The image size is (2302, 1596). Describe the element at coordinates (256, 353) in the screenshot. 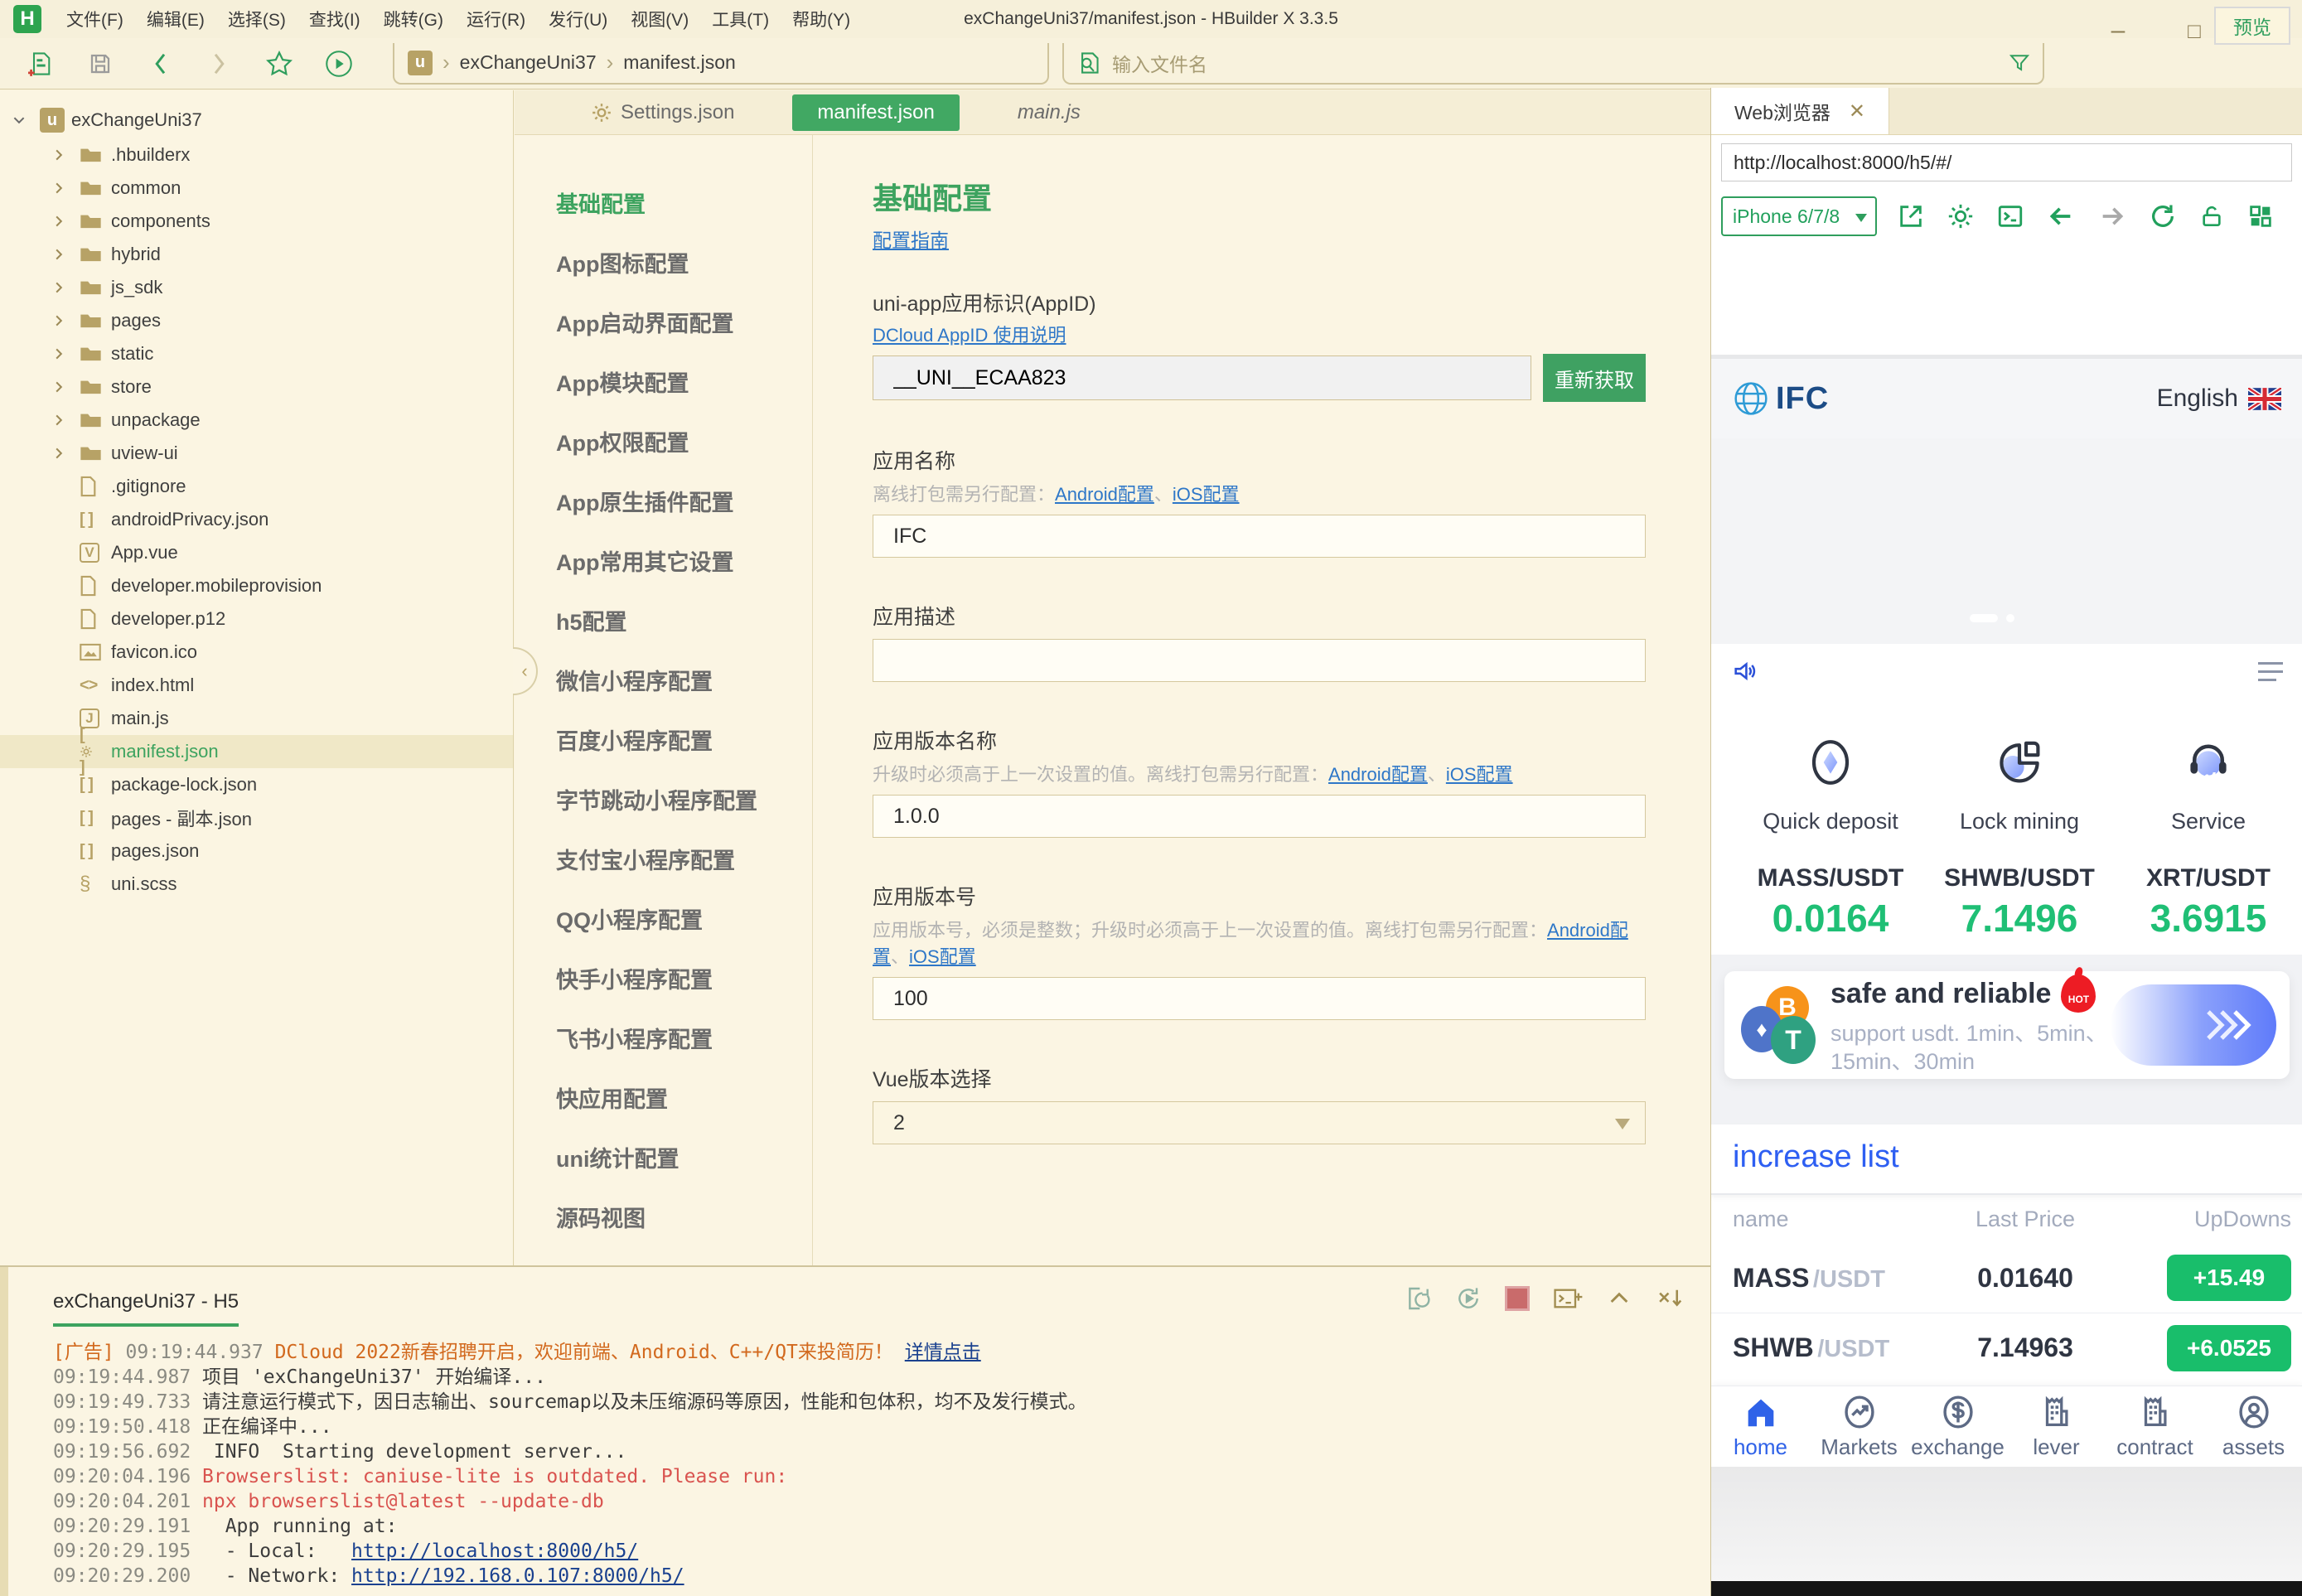

I see `tree-item: static` at that location.